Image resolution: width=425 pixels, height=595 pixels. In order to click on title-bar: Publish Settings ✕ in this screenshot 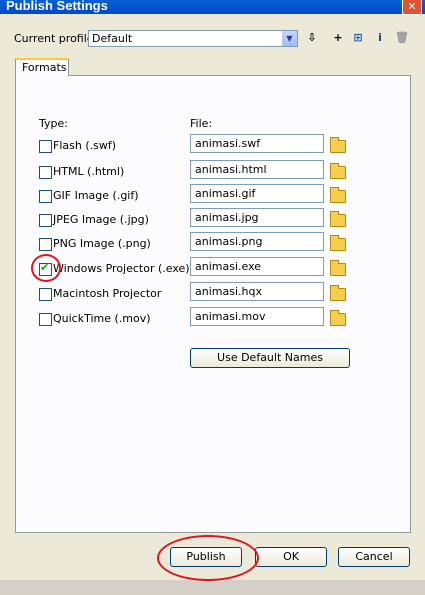, I will do `click(212, 7)`.